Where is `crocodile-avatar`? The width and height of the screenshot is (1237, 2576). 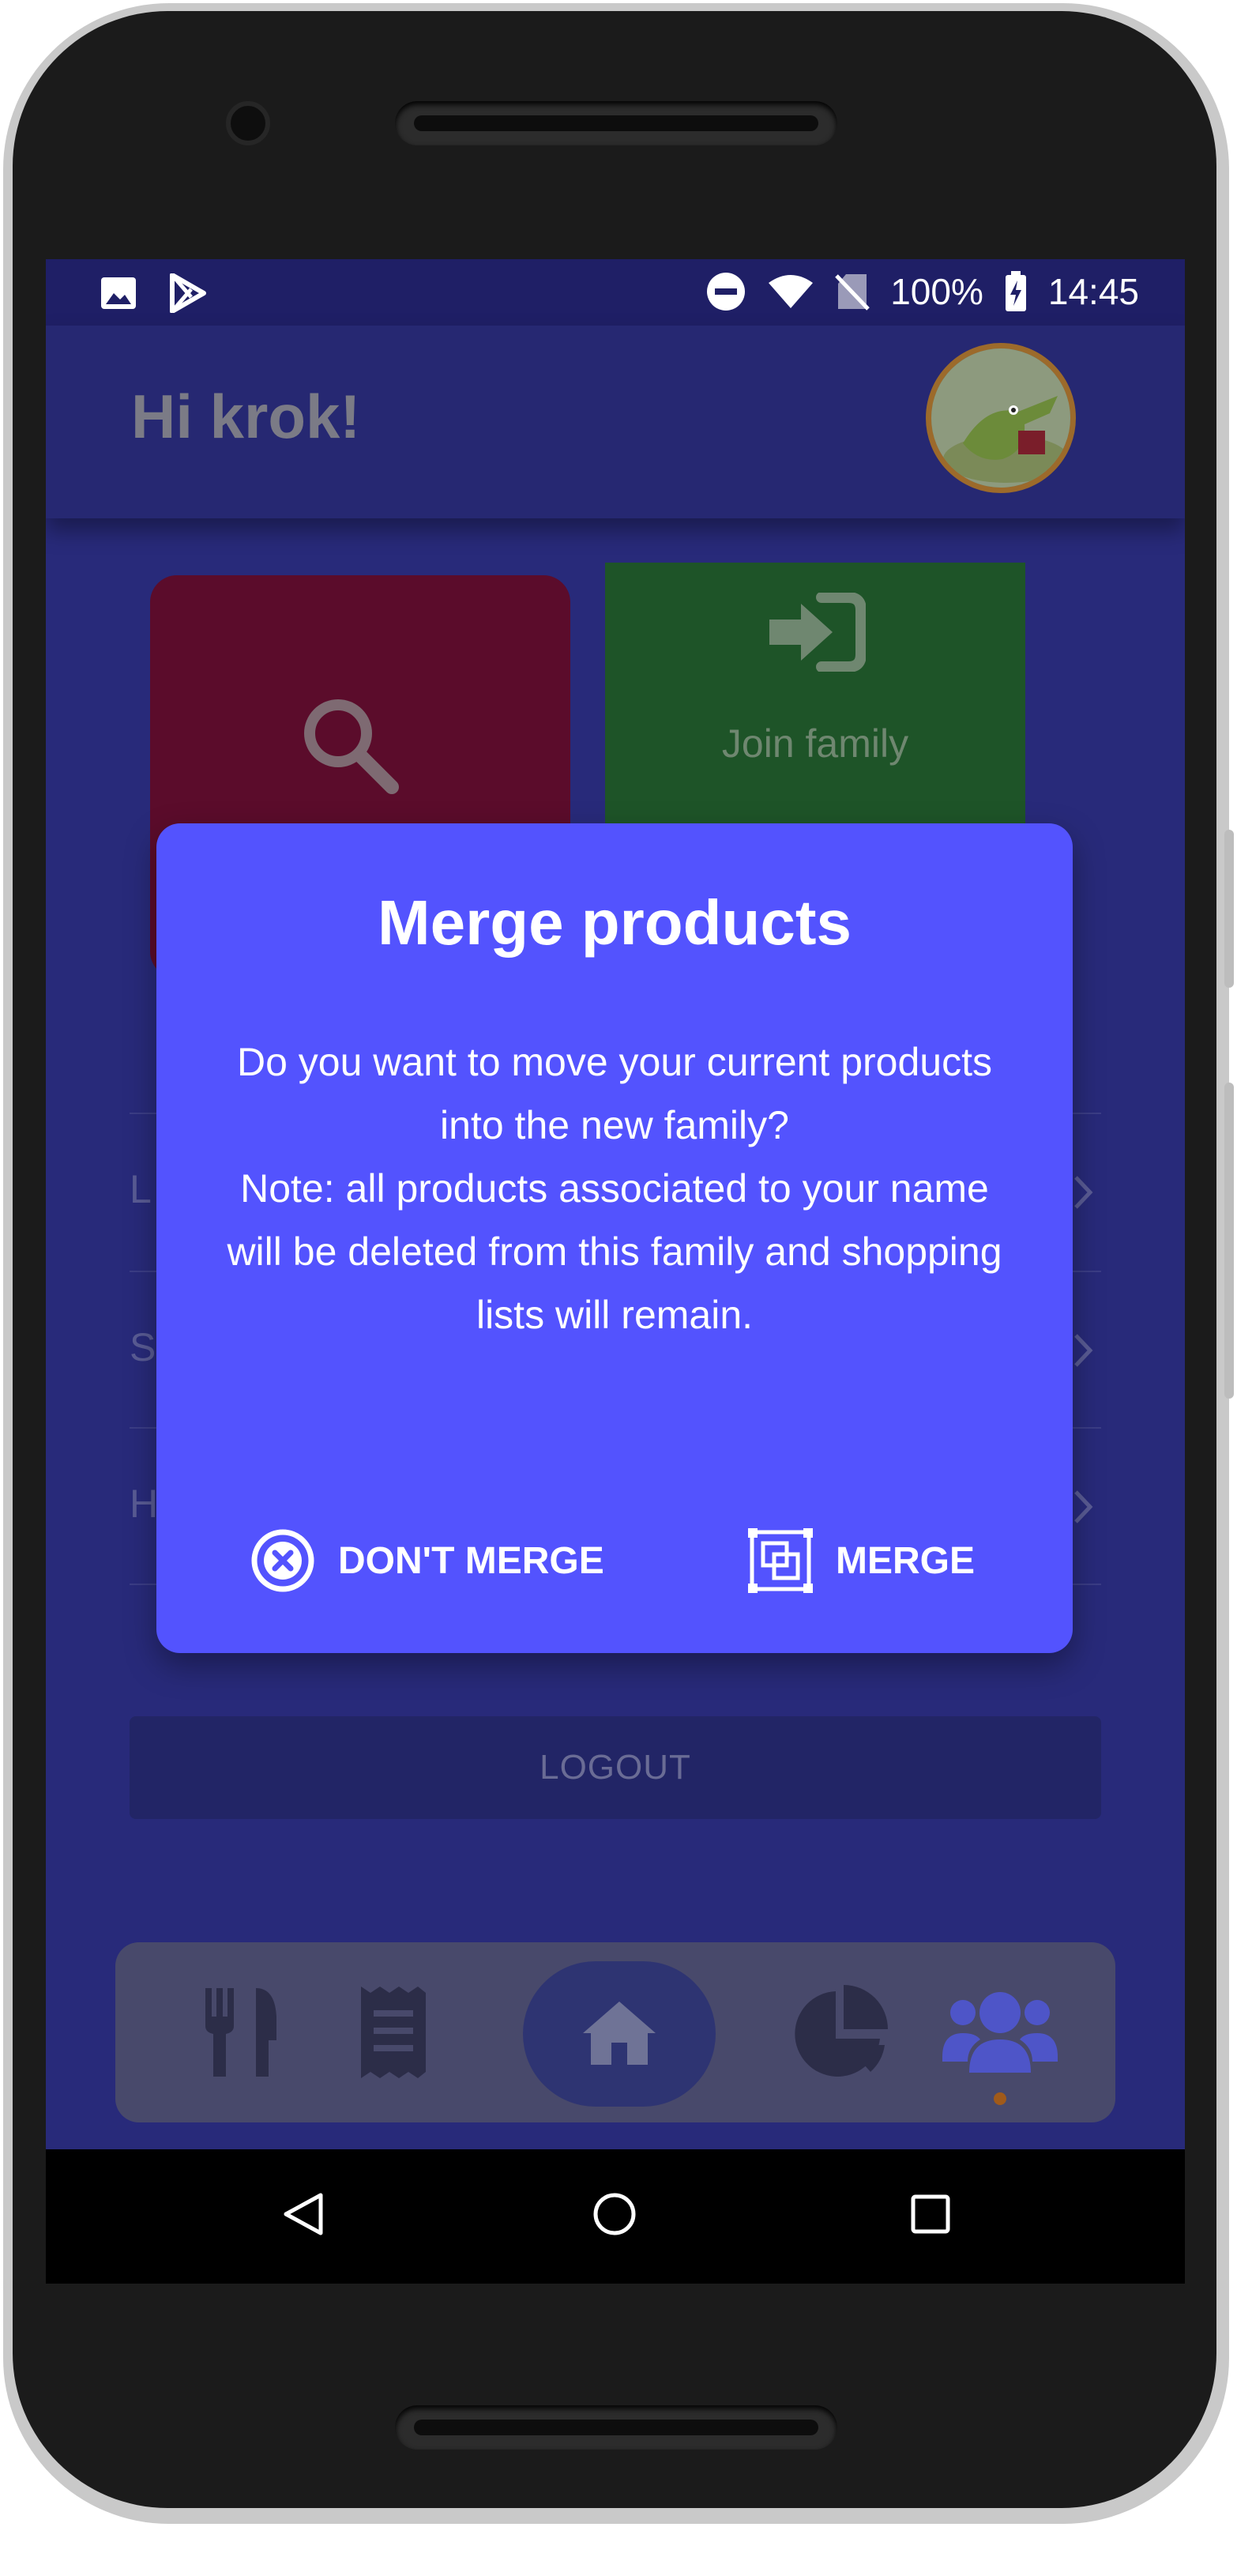 crocodile-avatar is located at coordinates (1001, 418).